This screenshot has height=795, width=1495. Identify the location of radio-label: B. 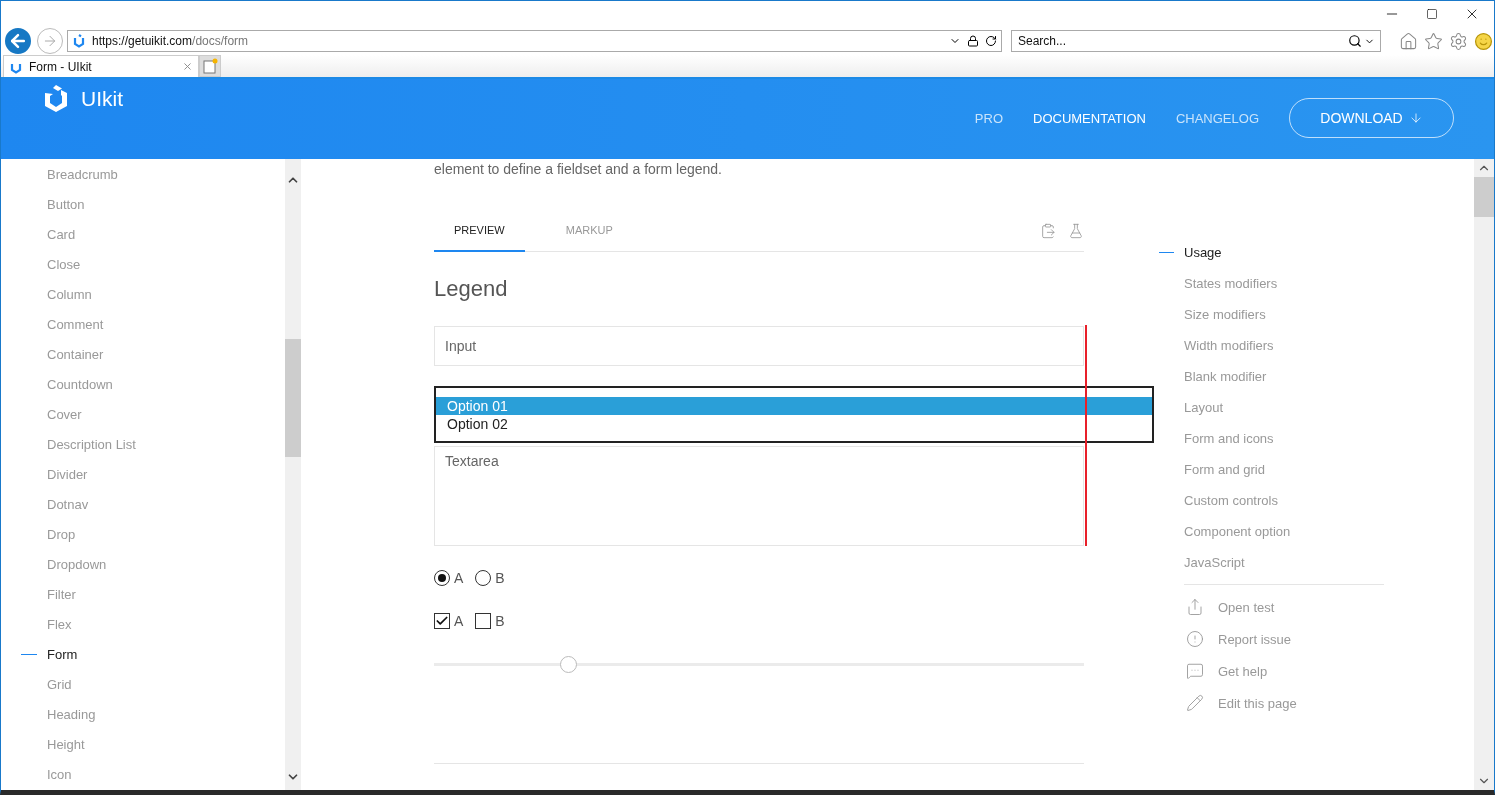
(500, 578).